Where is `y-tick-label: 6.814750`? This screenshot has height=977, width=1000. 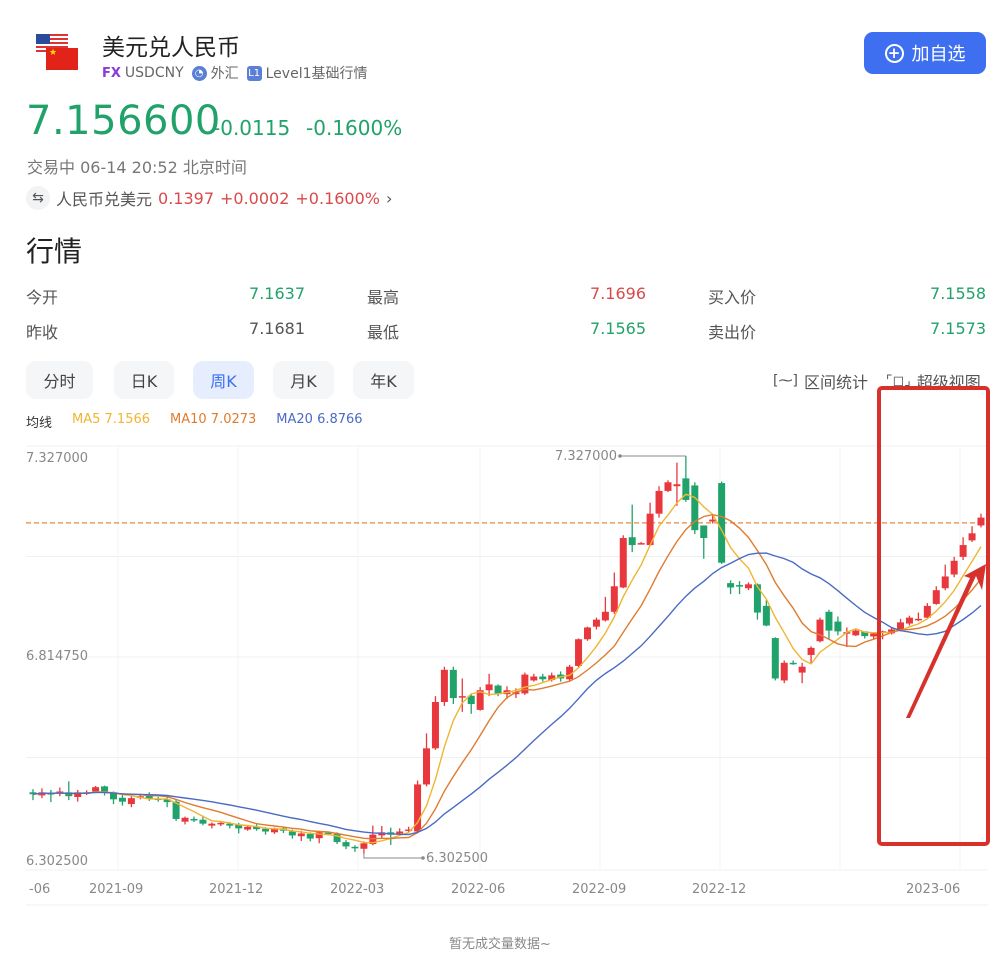 y-tick-label: 6.814750 is located at coordinates (57, 656).